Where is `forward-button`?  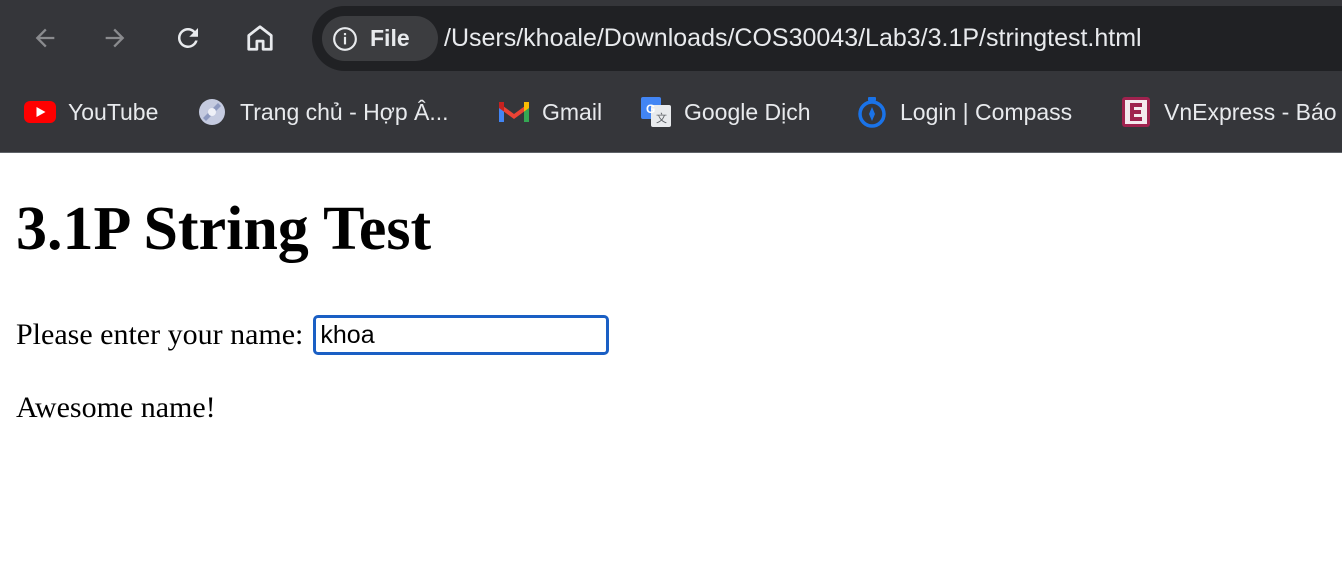 forward-button is located at coordinates (115, 38).